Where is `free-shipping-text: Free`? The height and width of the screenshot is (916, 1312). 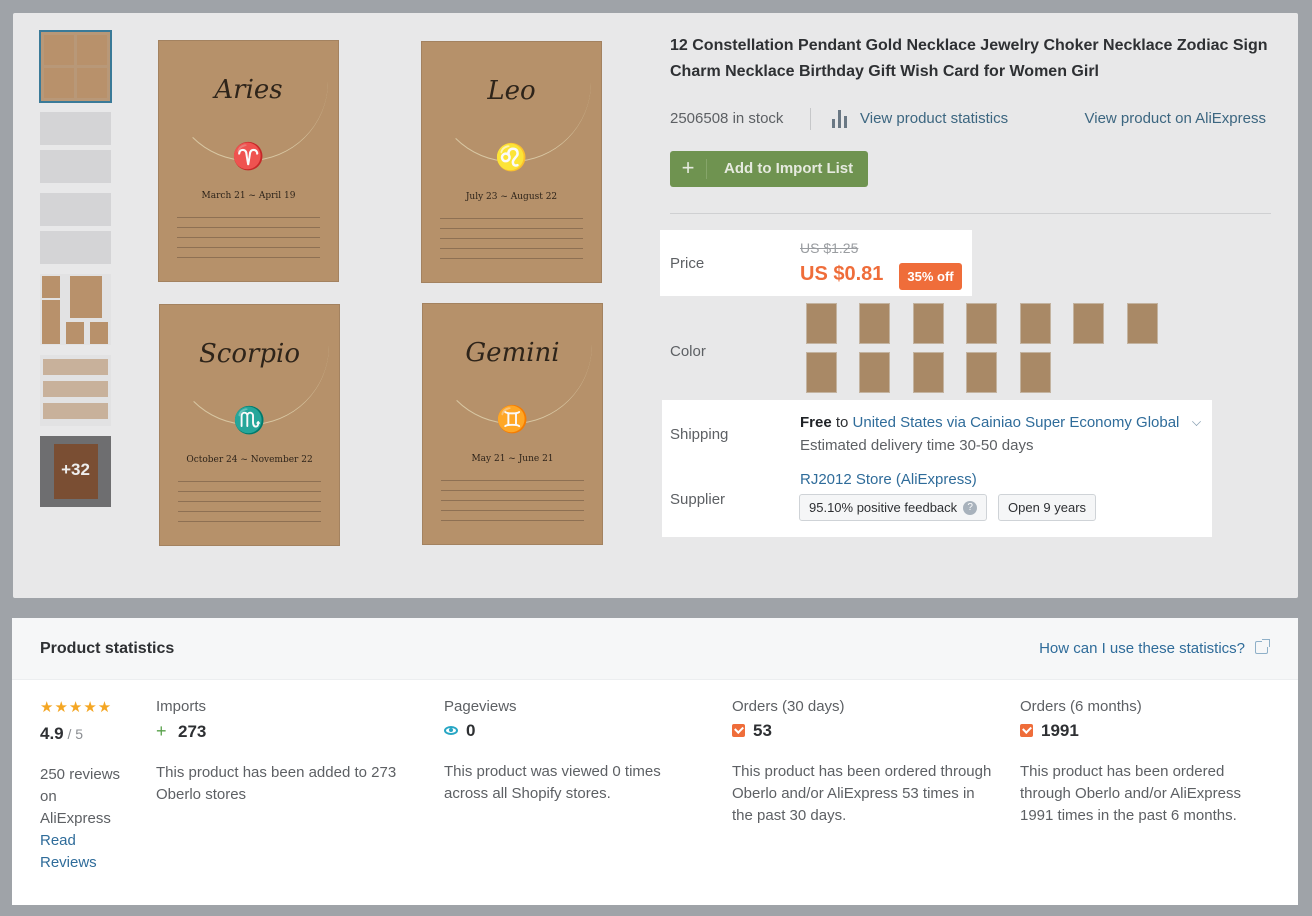 free-shipping-text: Free is located at coordinates (816, 422).